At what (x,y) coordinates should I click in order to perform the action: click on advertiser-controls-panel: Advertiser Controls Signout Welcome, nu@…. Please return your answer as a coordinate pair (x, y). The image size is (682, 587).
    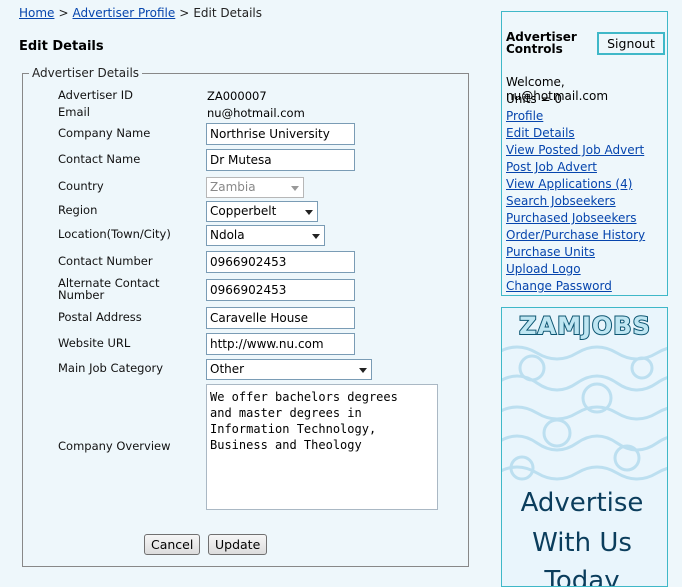
    Looking at the image, I should click on (584, 153).